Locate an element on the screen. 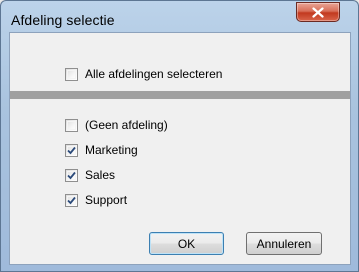  department-item-sales: Sales is located at coordinates (90, 175).